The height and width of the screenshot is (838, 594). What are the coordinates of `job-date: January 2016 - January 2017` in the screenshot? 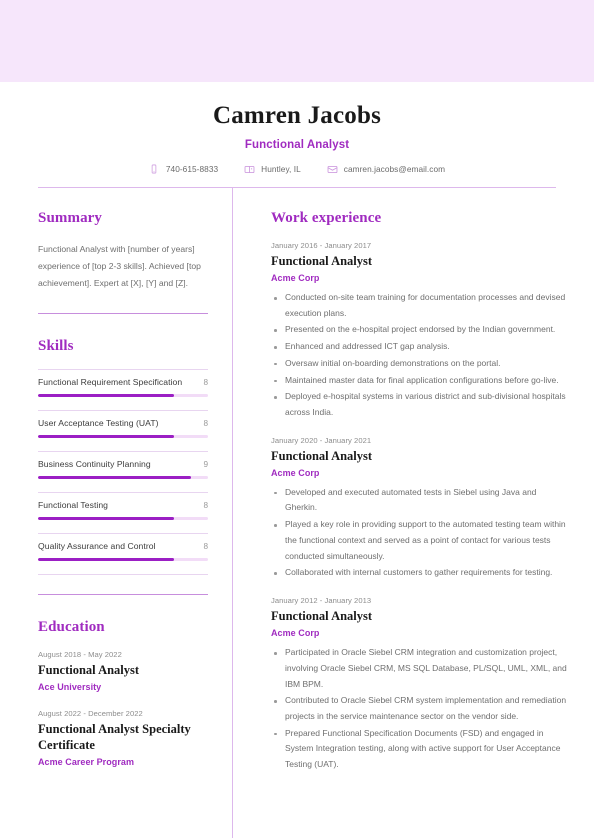 It's located at (321, 245).